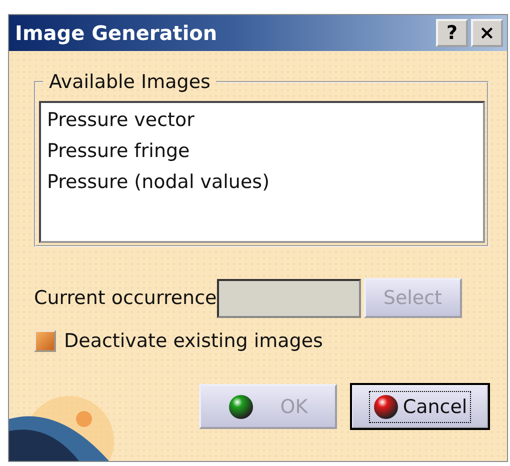  What do you see at coordinates (487, 33) in the screenshot?
I see `close-button: ×` at bounding box center [487, 33].